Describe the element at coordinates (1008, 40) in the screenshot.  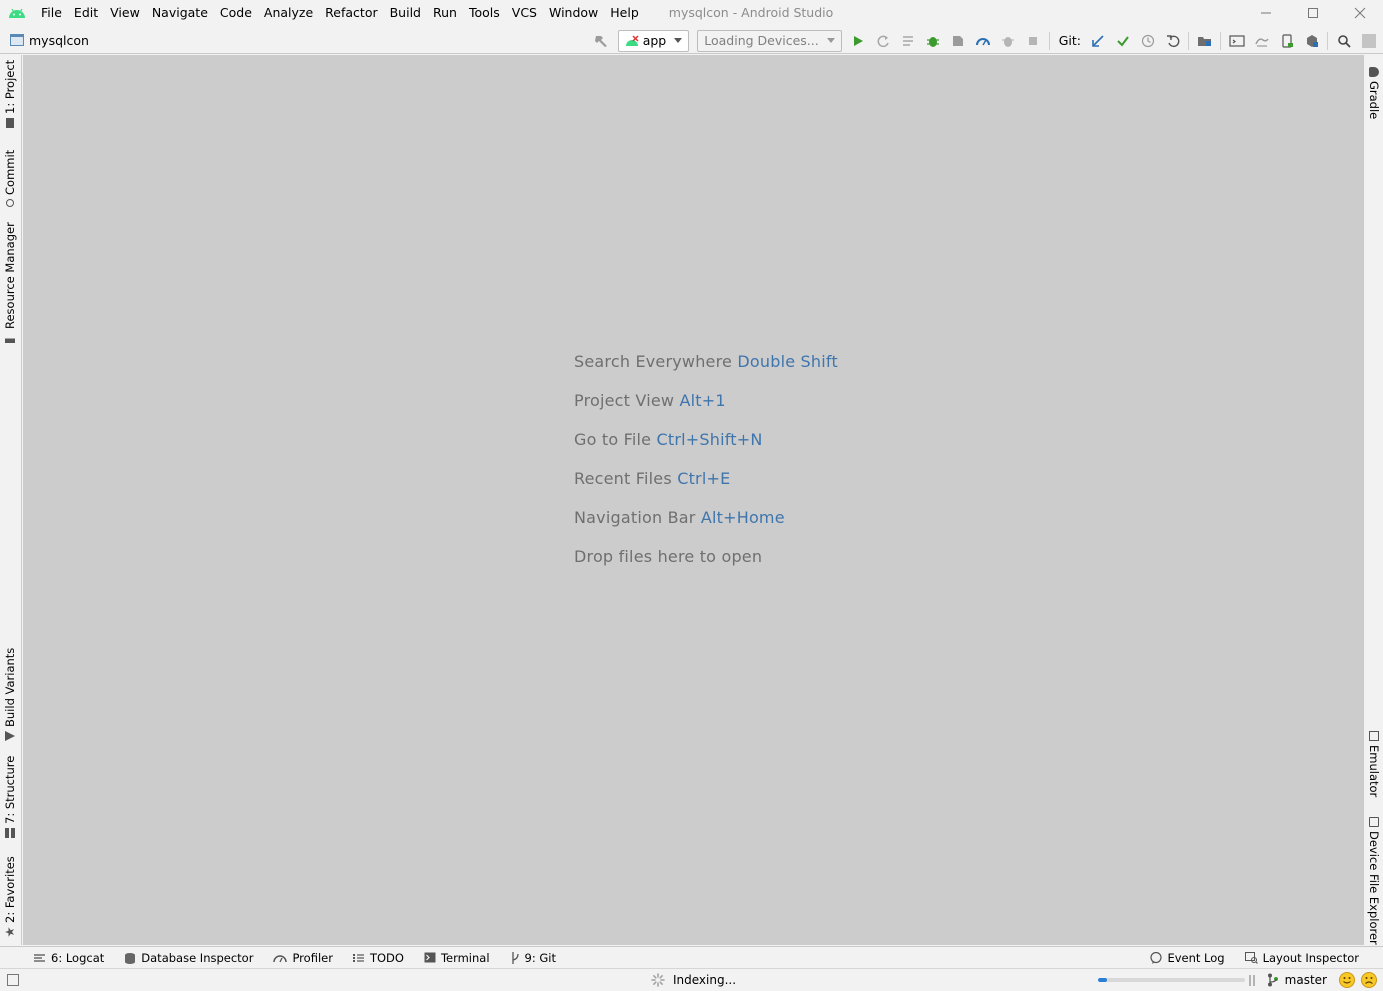
I see `attach-debugger-button` at that location.